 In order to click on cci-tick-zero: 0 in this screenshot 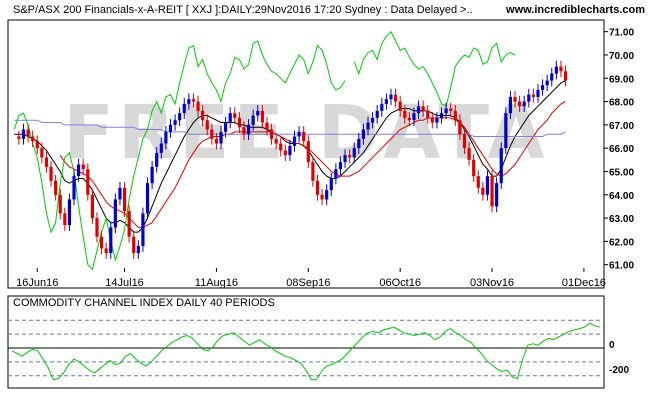, I will do `click(612, 345)`.